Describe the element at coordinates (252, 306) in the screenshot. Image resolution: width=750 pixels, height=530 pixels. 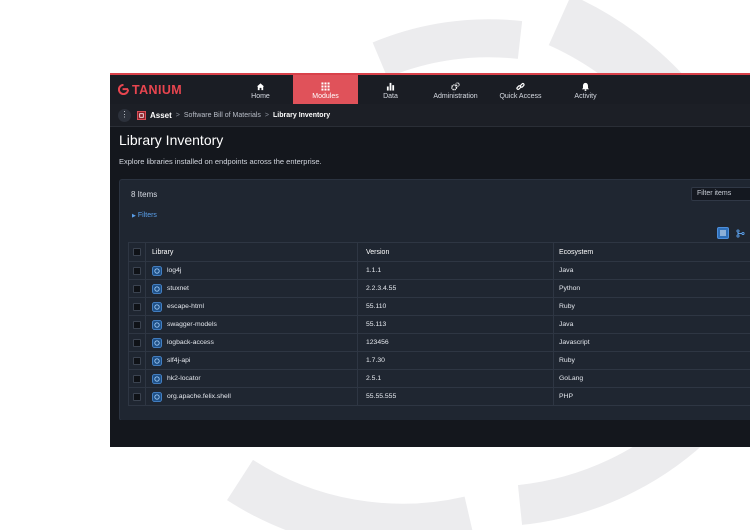
I see `library-cell: escape-html` at that location.